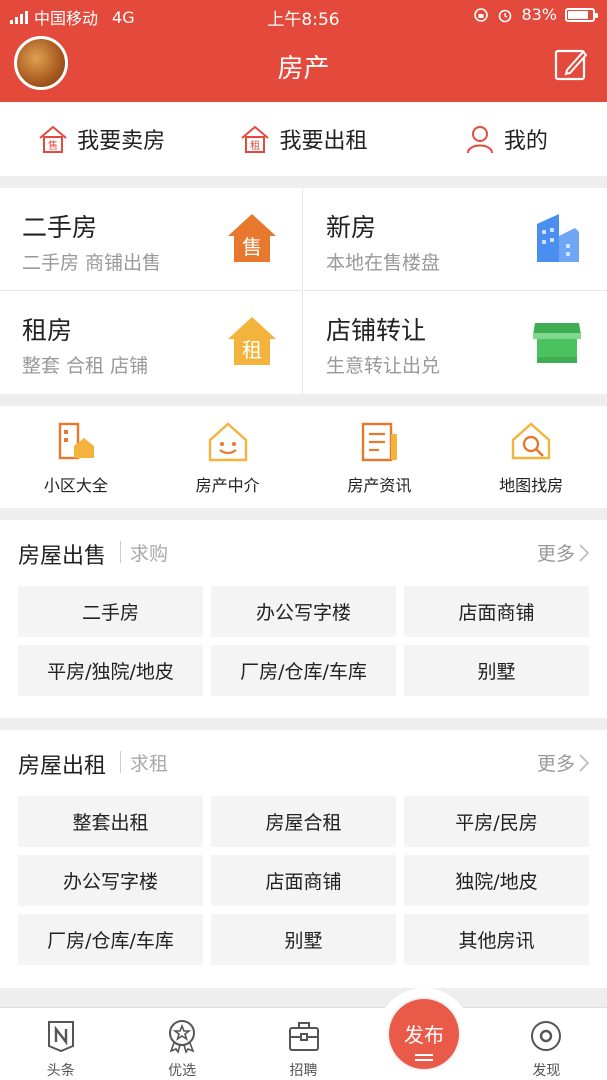 This screenshot has height=1080, width=607. I want to click on smile-house-icon, so click(227, 442).